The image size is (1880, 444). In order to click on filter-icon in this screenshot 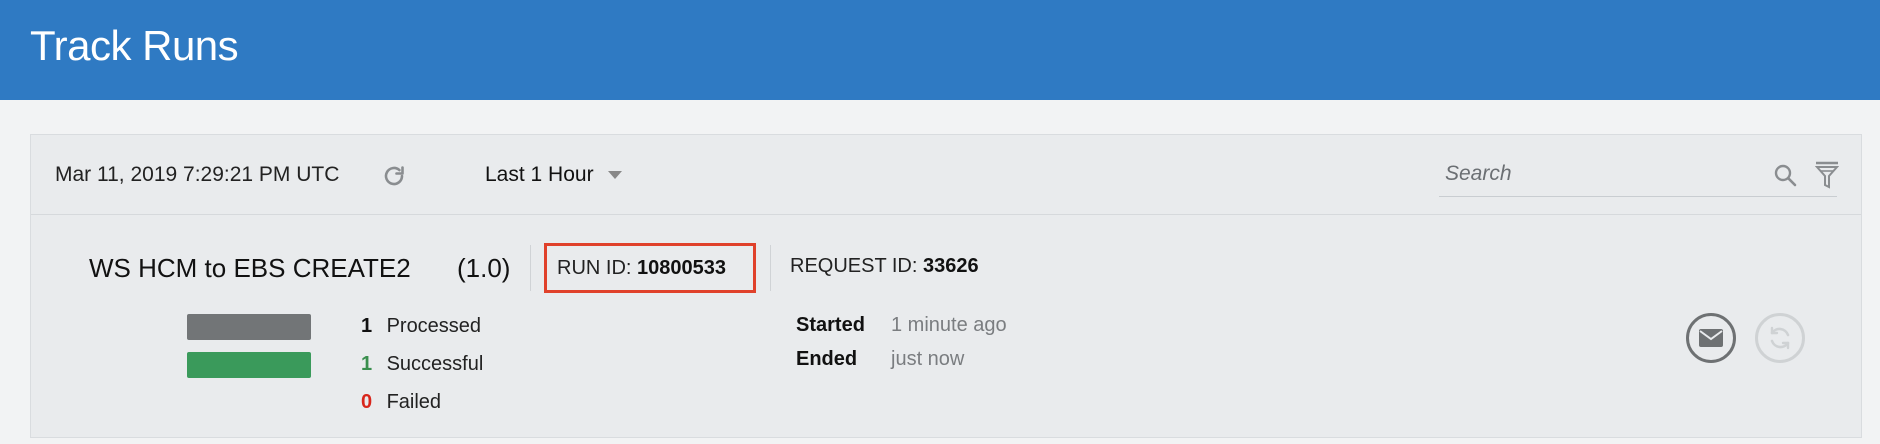, I will do `click(1827, 175)`.